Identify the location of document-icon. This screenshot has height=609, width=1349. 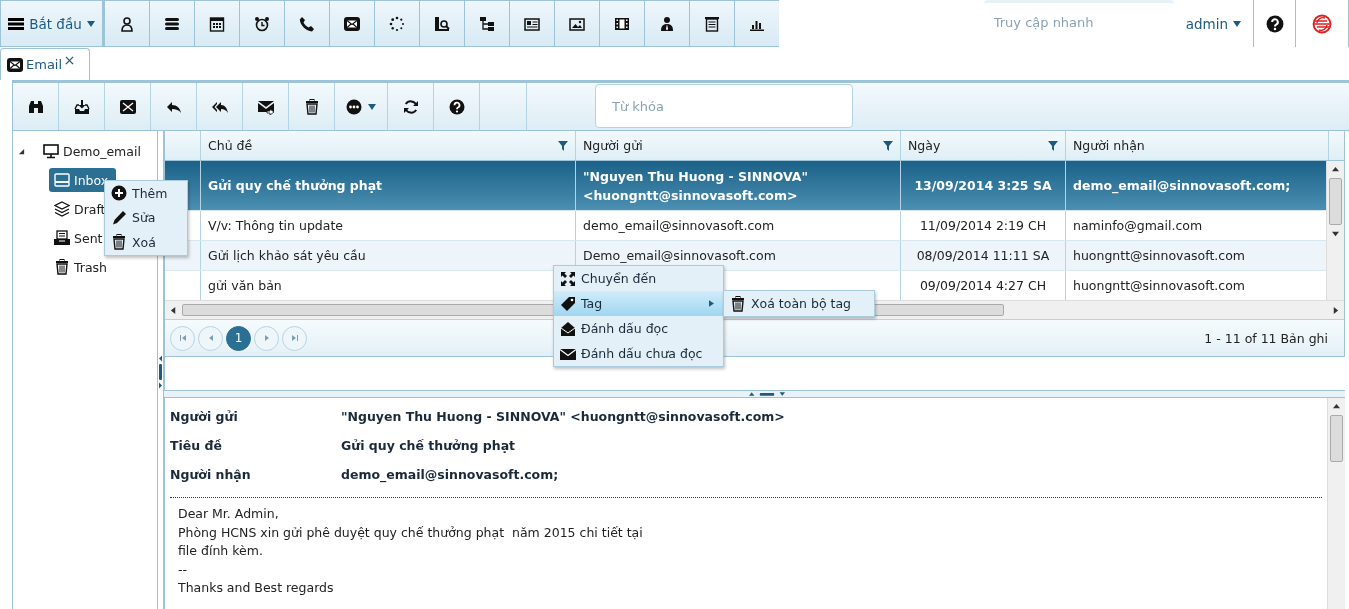
(712, 23).